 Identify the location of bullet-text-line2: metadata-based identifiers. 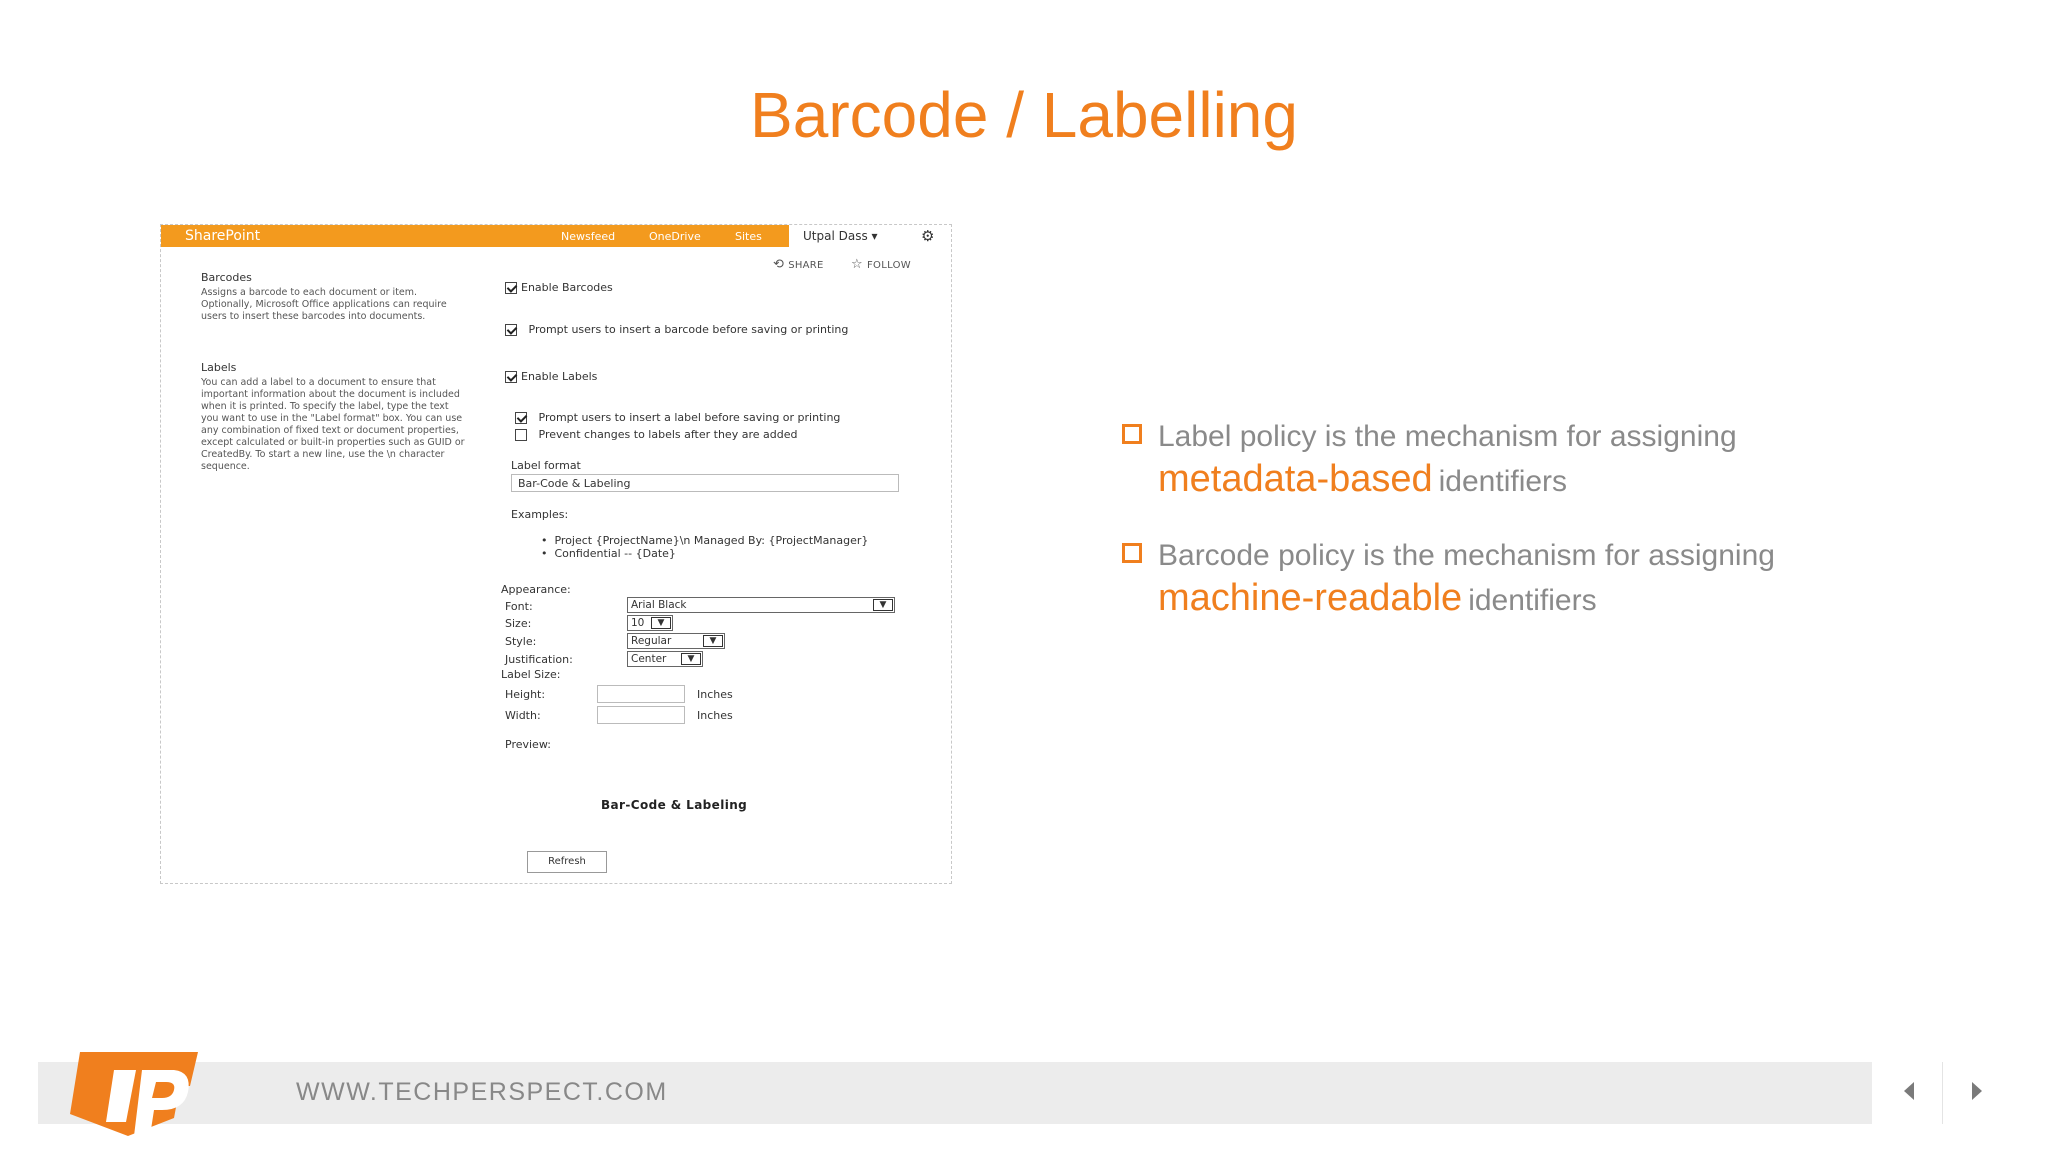
(1362, 479).